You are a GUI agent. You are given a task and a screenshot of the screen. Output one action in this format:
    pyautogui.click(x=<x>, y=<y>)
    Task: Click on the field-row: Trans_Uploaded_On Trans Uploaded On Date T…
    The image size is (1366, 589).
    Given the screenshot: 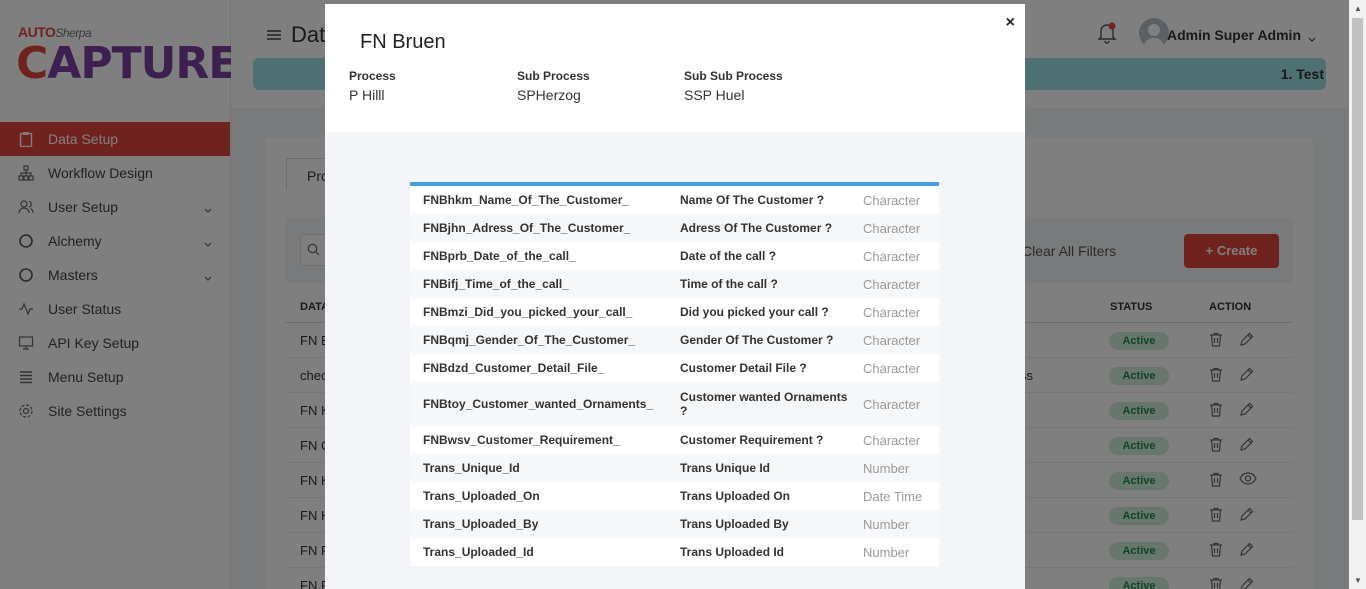 What is the action you would take?
    pyautogui.click(x=674, y=496)
    